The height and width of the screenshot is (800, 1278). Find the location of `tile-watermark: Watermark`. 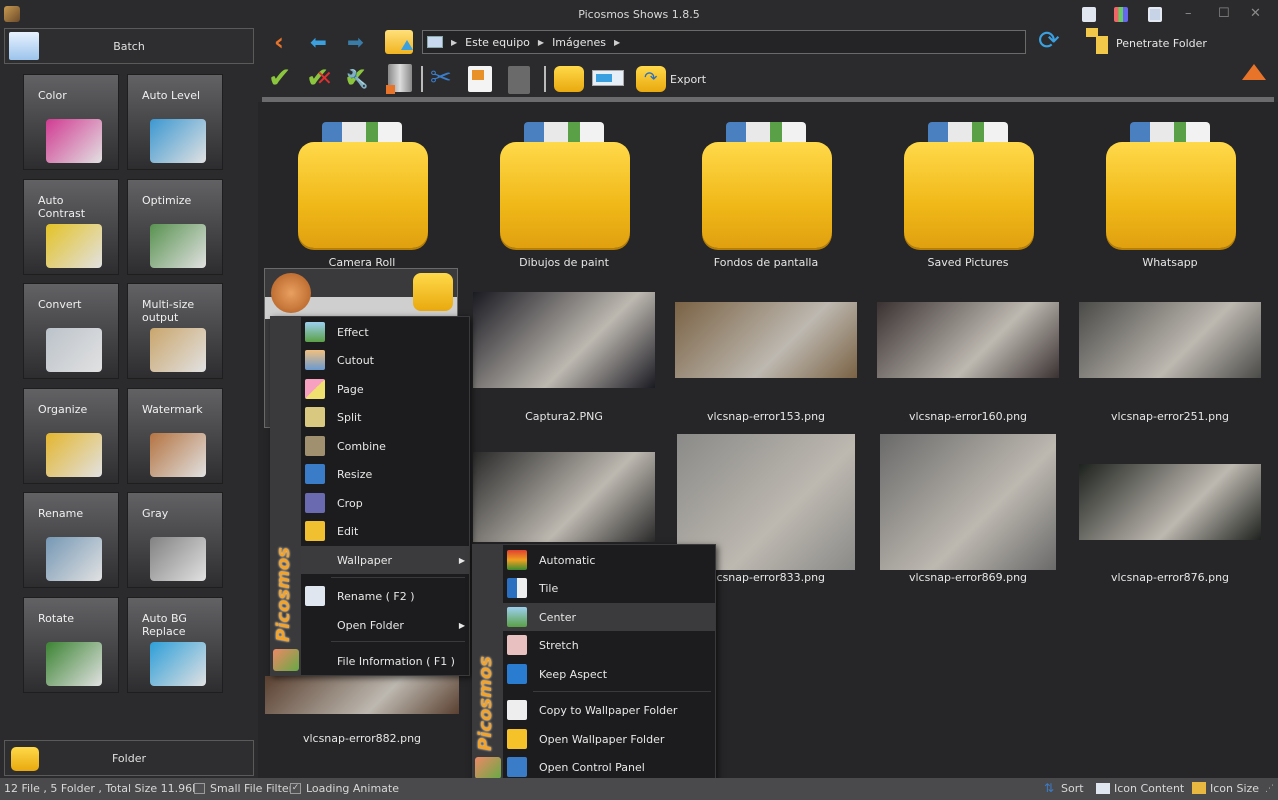

tile-watermark: Watermark is located at coordinates (175, 435).